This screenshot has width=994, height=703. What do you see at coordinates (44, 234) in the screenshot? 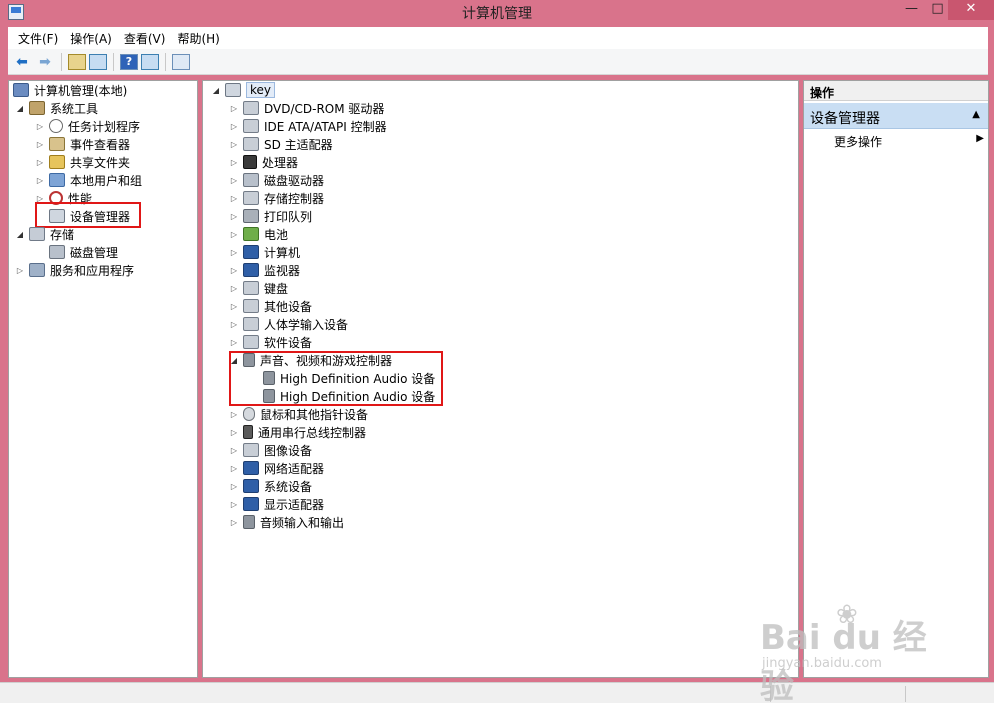
I see `tree-item-storage: ◢ 存储` at bounding box center [44, 234].